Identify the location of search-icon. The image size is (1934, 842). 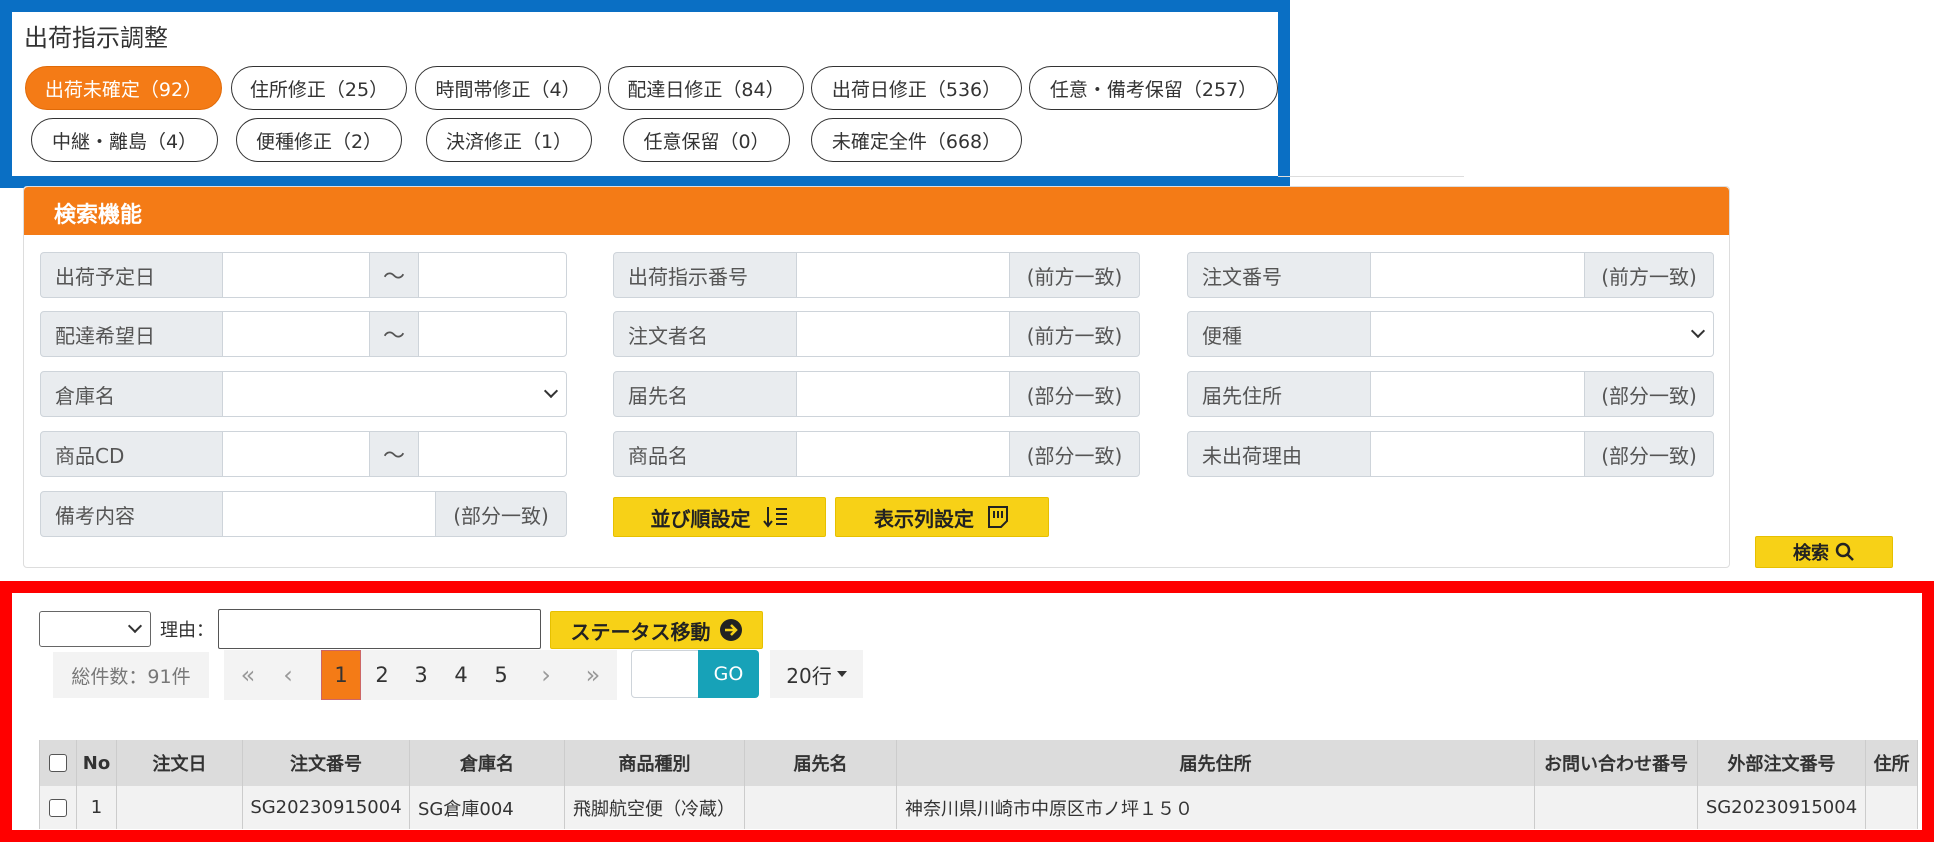
(1845, 552).